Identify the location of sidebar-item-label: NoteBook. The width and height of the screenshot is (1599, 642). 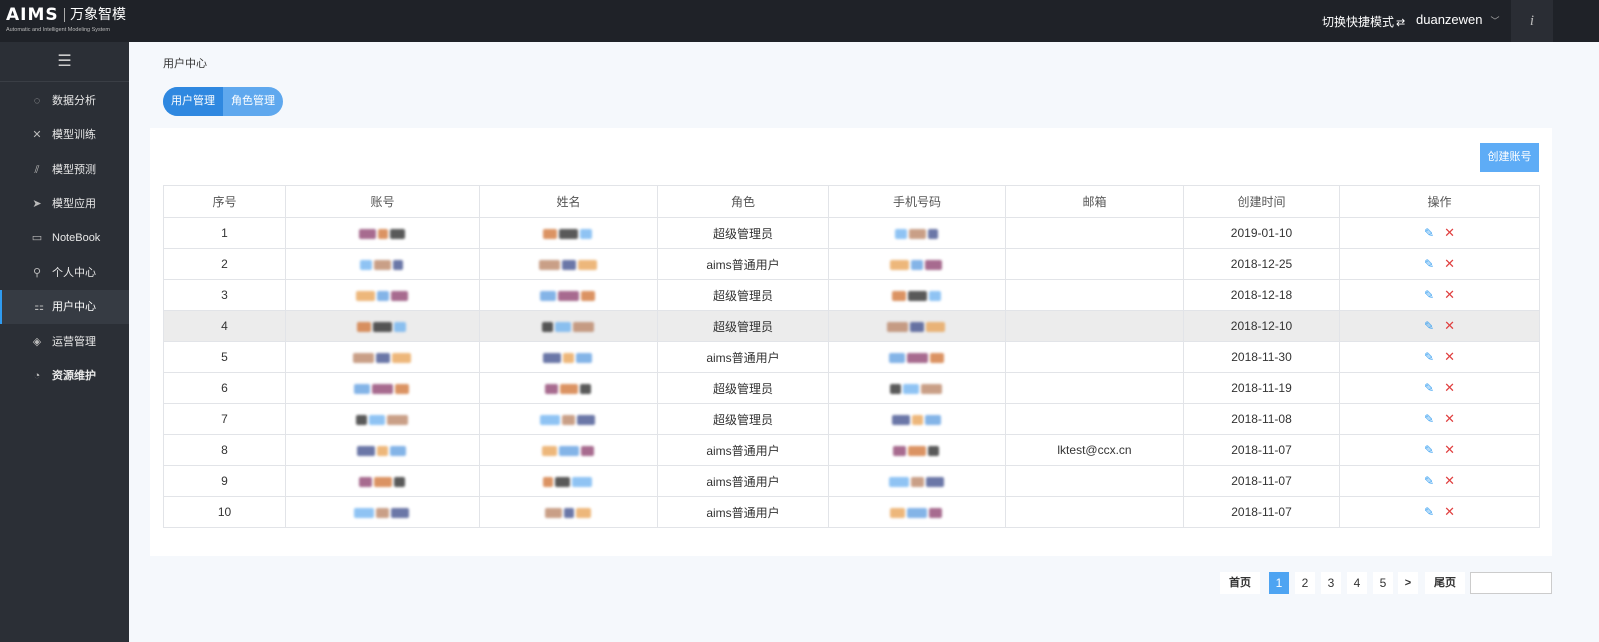
(76, 238).